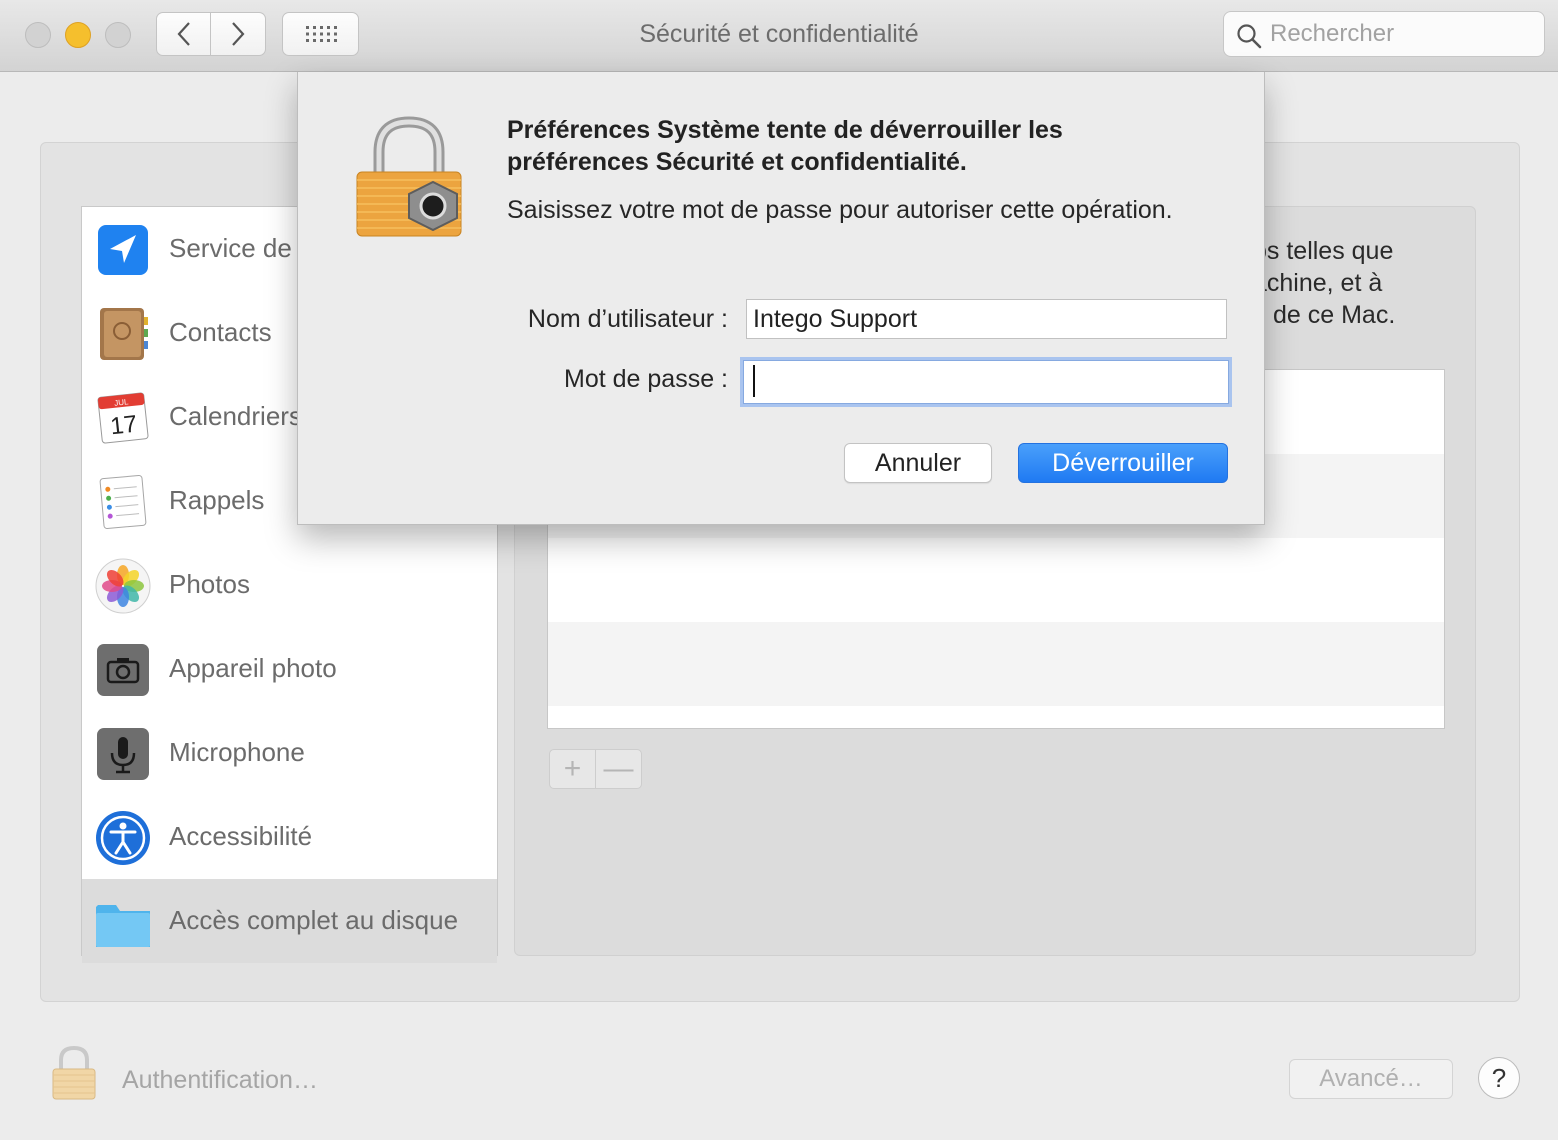 The width and height of the screenshot is (1558, 1140). Describe the element at coordinates (986, 382) in the screenshot. I see `password-field` at that location.